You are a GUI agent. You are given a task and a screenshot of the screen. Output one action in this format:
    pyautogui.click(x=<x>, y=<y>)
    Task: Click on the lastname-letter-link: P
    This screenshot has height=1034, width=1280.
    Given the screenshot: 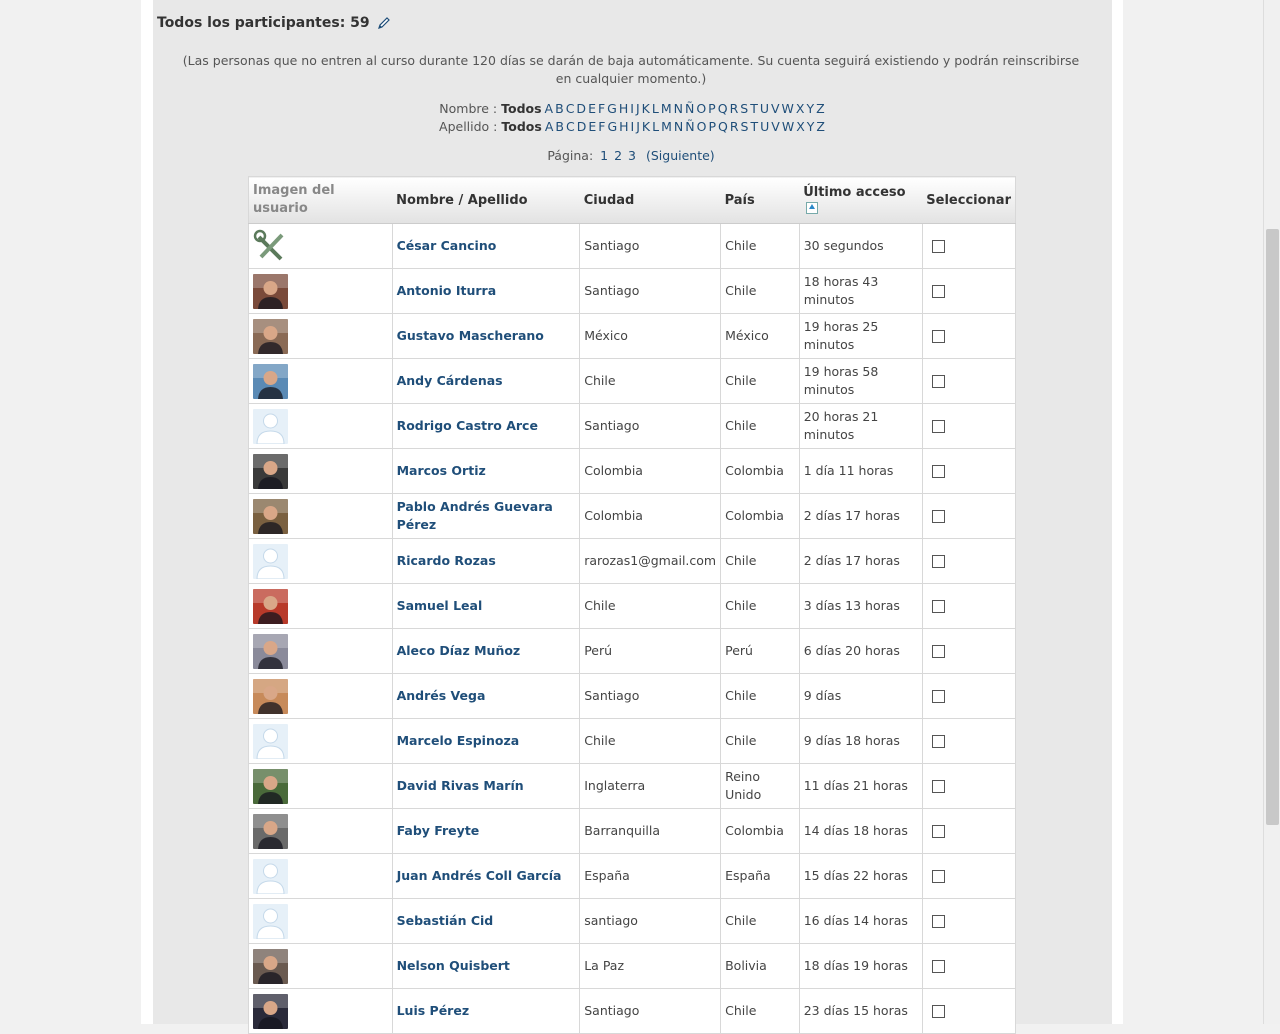 What is the action you would take?
    pyautogui.click(x=712, y=126)
    